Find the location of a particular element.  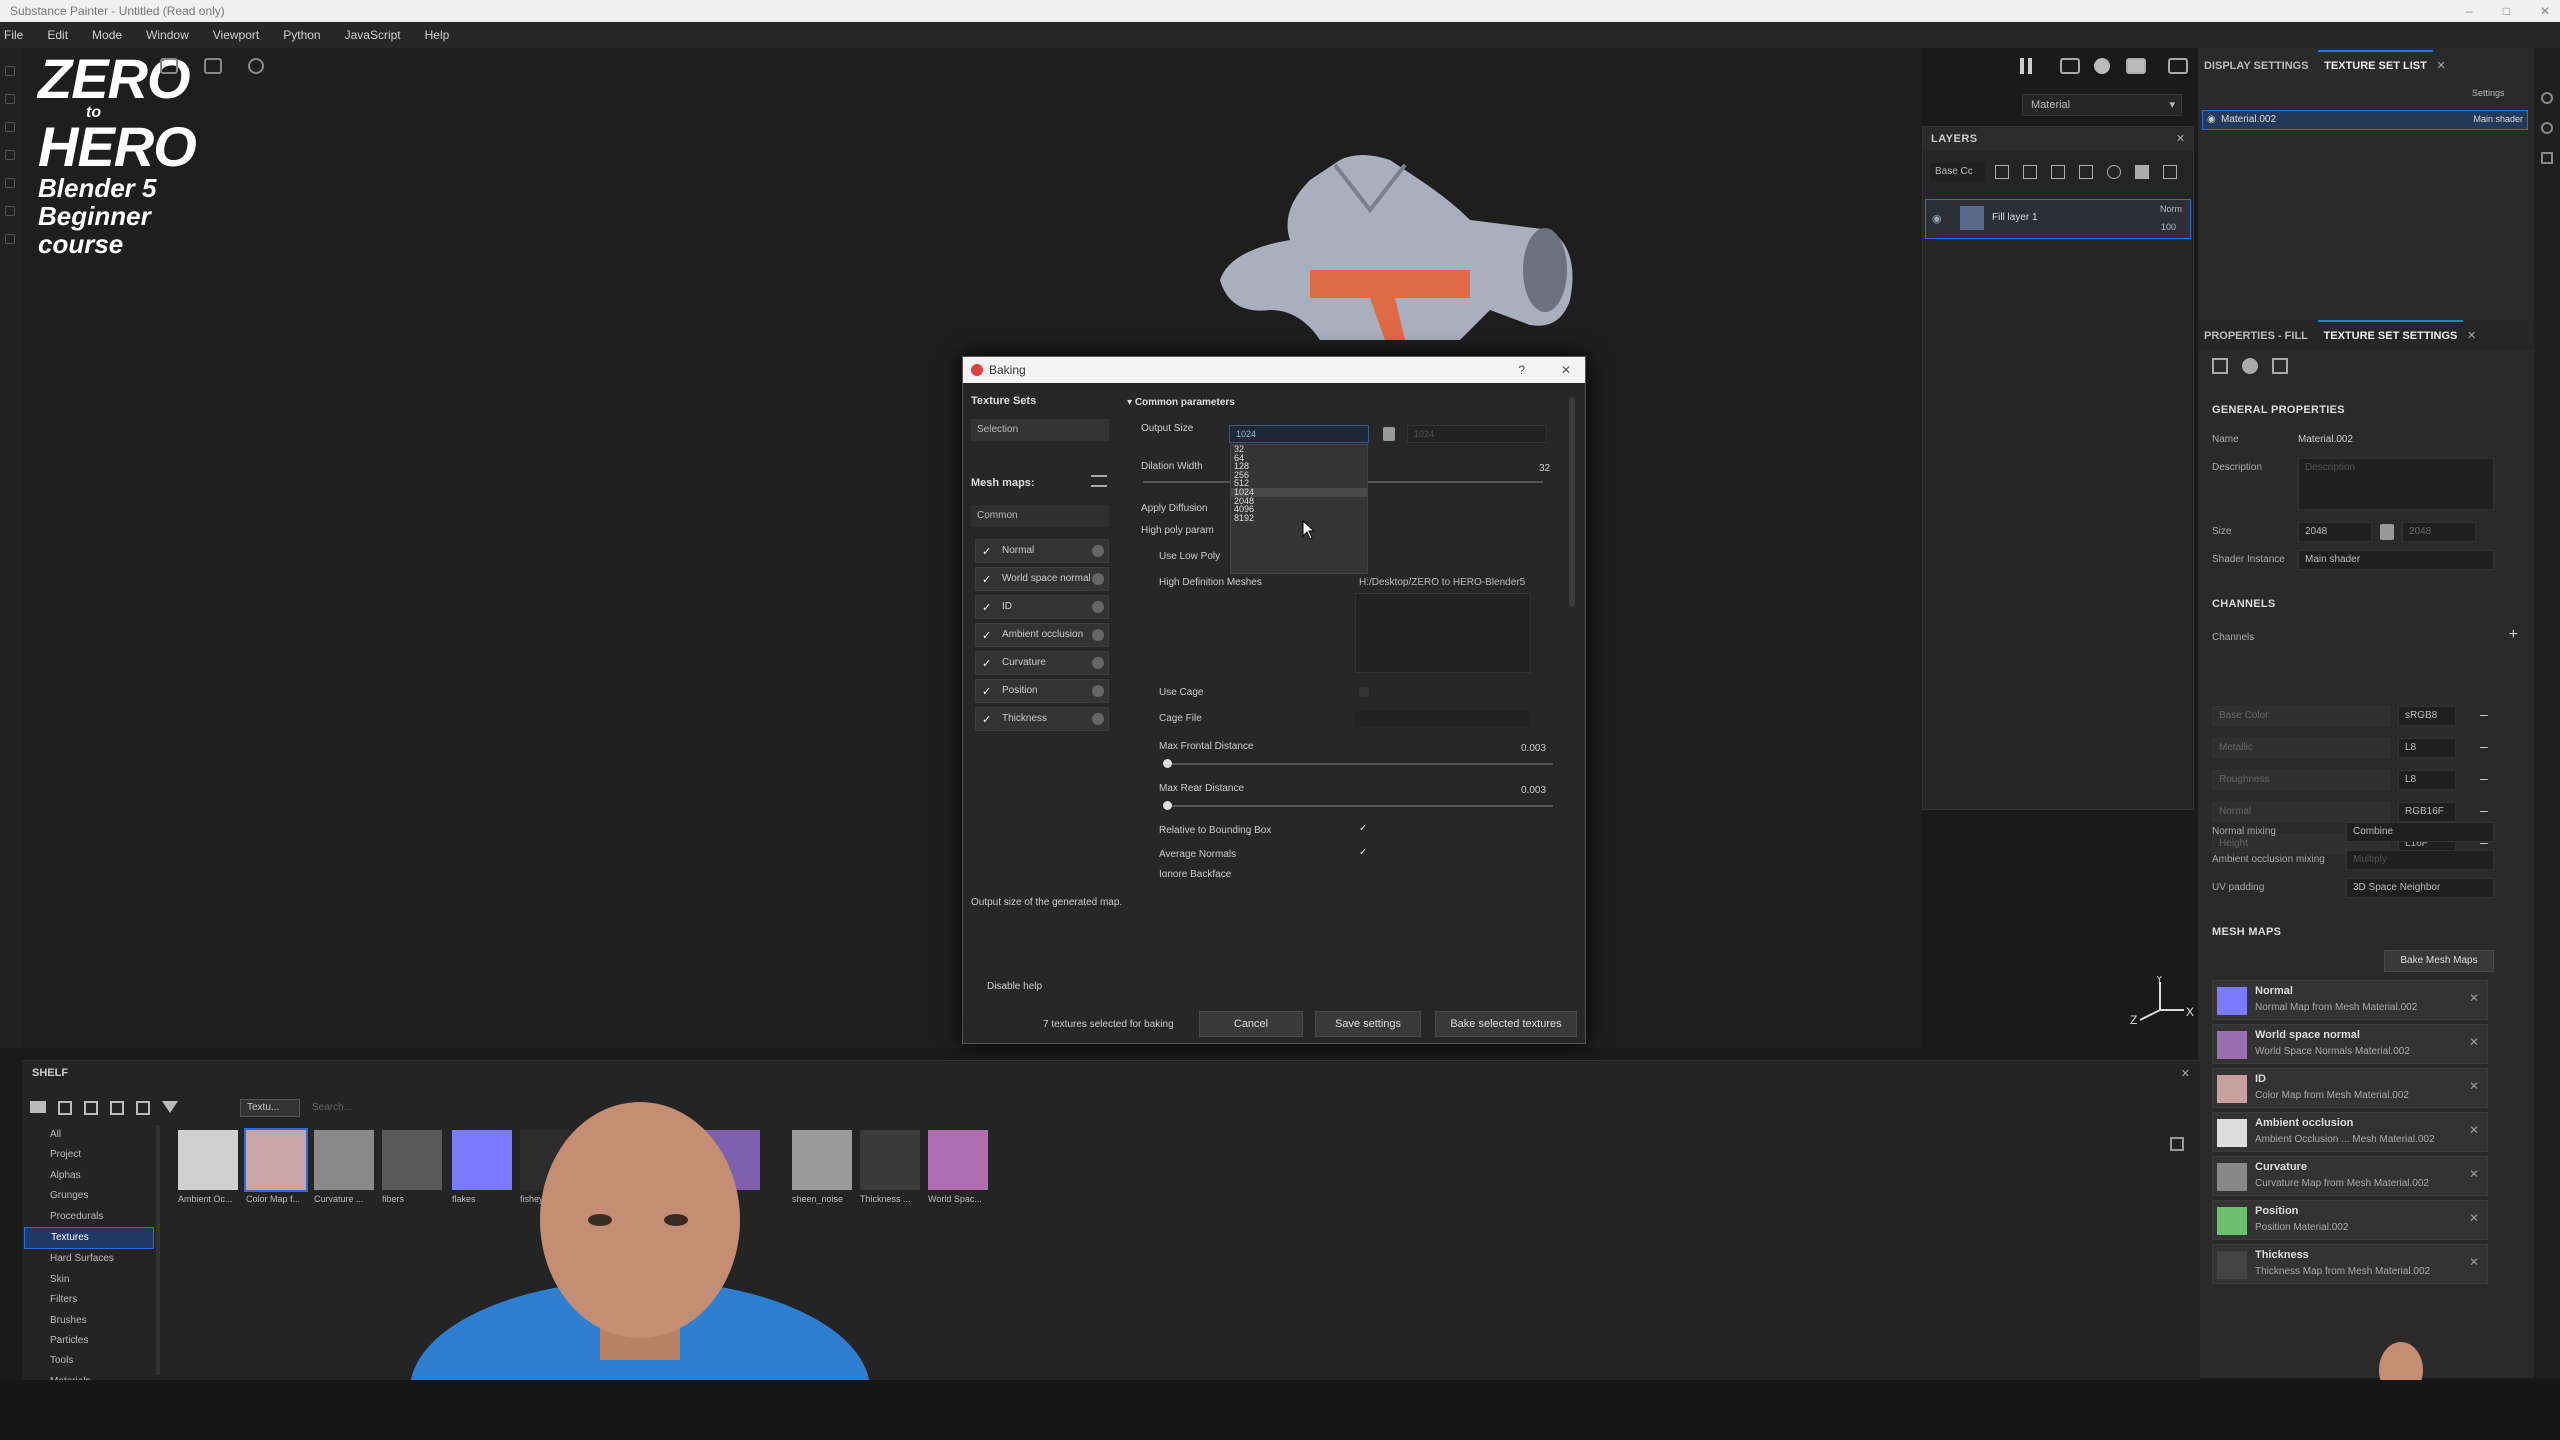

folder-icon is located at coordinates (38, 1107).